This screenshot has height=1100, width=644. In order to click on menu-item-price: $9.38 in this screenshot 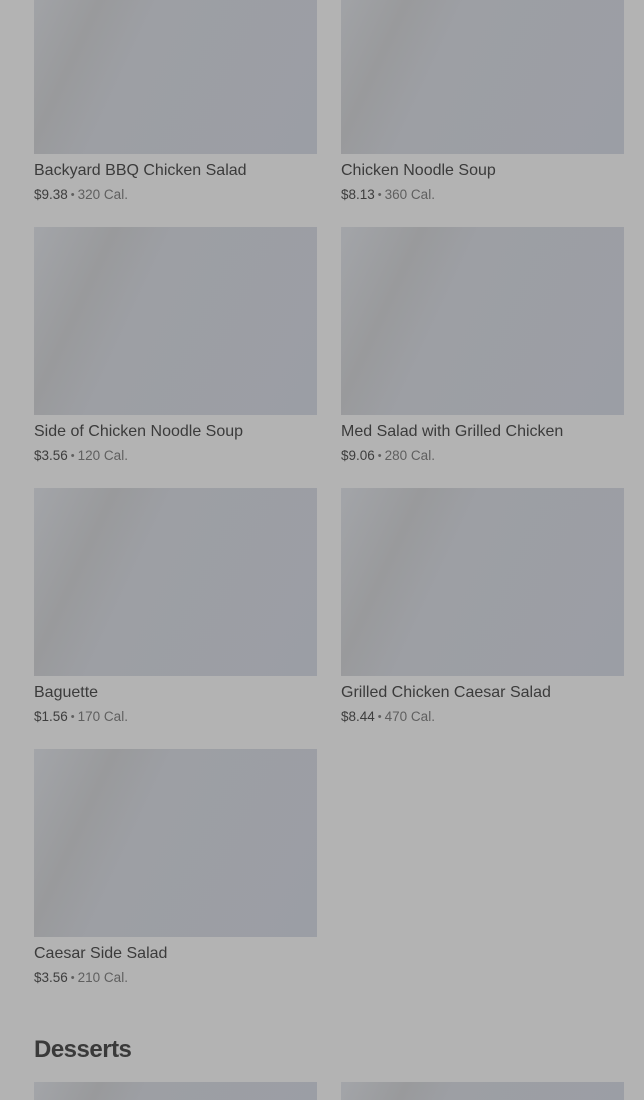, I will do `click(51, 194)`.